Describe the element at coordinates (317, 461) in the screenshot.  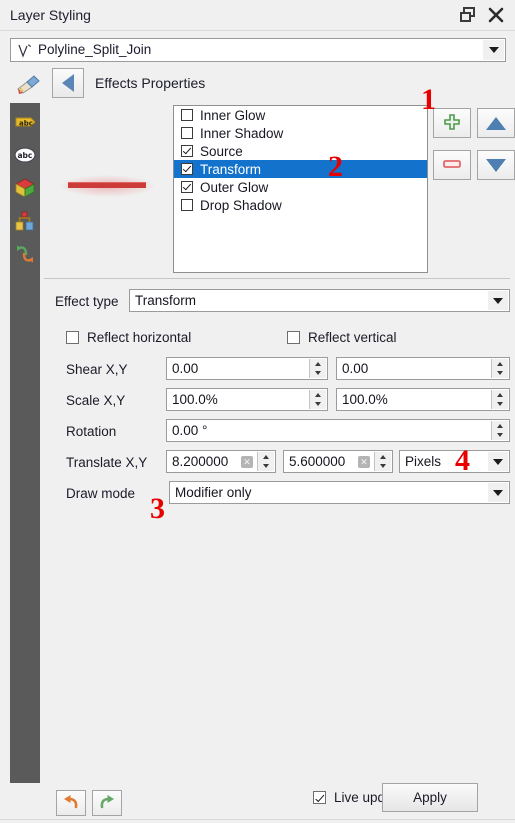
I see `translate-y-value: 5.600000` at that location.